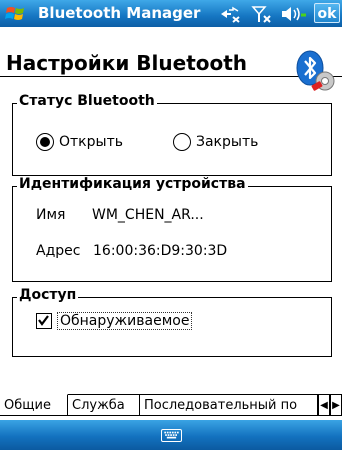 This screenshot has width=342, height=450. I want to click on bottom-bar, so click(171, 435).